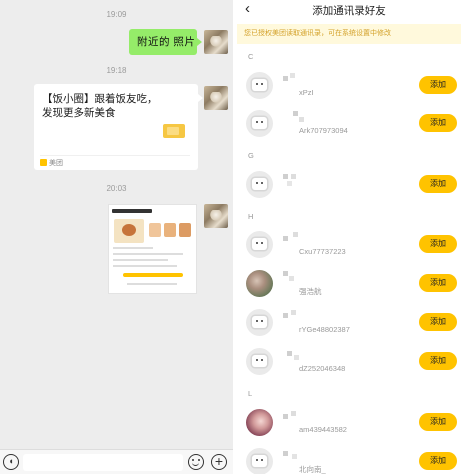  I want to click on contact-row: Cxu77737223 添加, so click(349, 246).